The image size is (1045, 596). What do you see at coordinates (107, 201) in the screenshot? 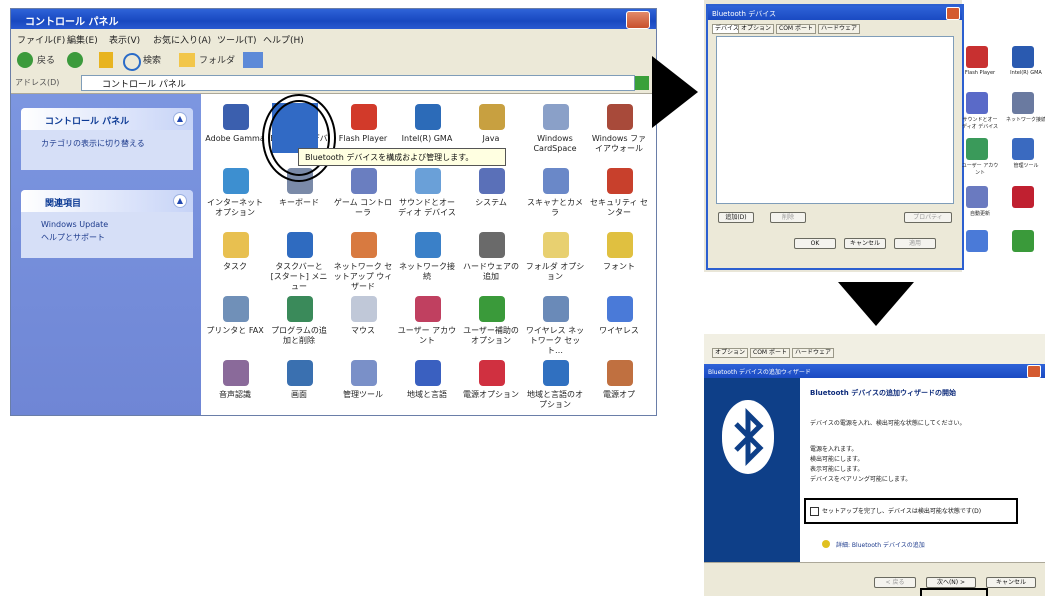
I see `panel-header: 関連項目 ▲` at bounding box center [107, 201].